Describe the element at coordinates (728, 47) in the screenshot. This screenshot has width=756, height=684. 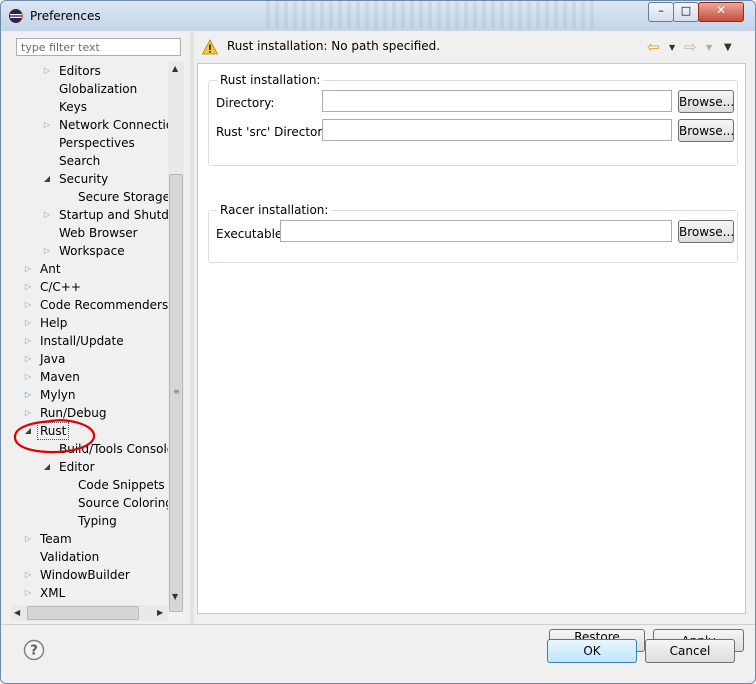
I see `view-menu-icon: ▼` at that location.